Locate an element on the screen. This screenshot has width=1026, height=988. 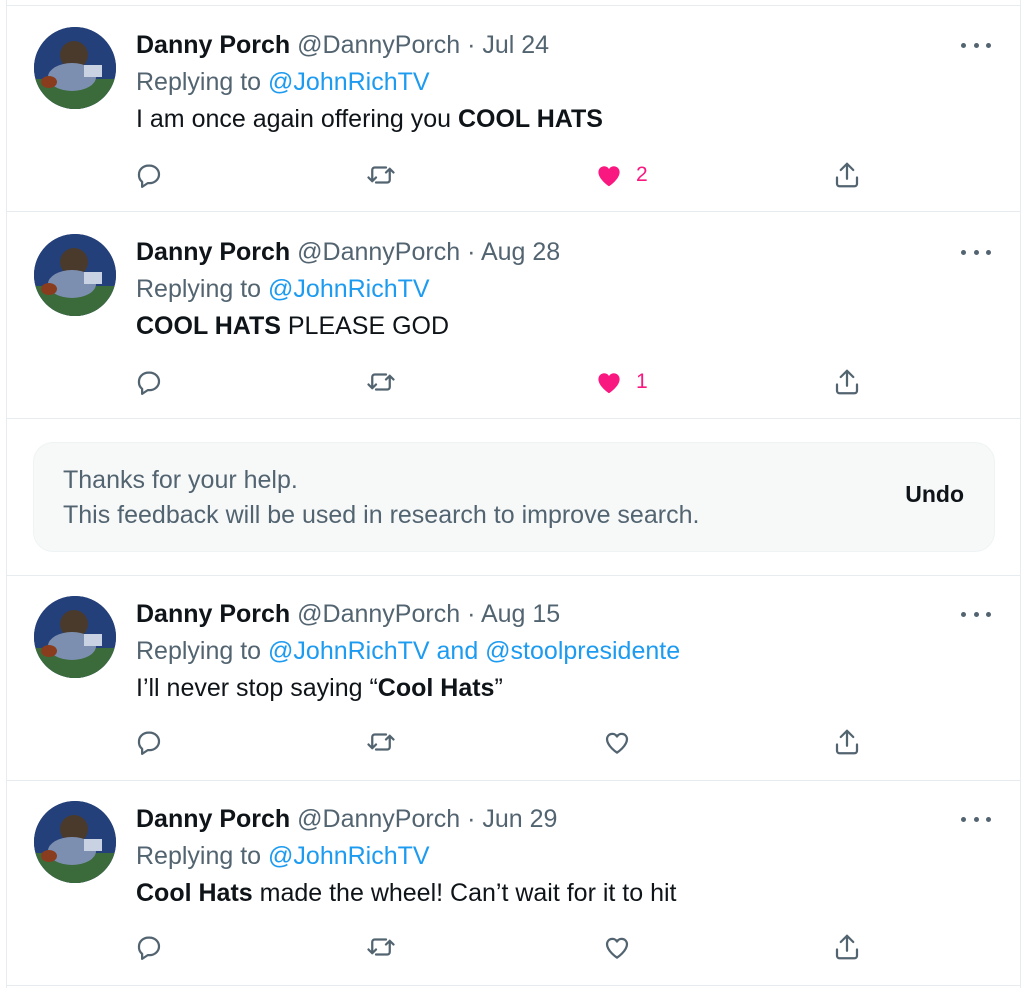
text-tail-segment: ” is located at coordinates (498, 688).